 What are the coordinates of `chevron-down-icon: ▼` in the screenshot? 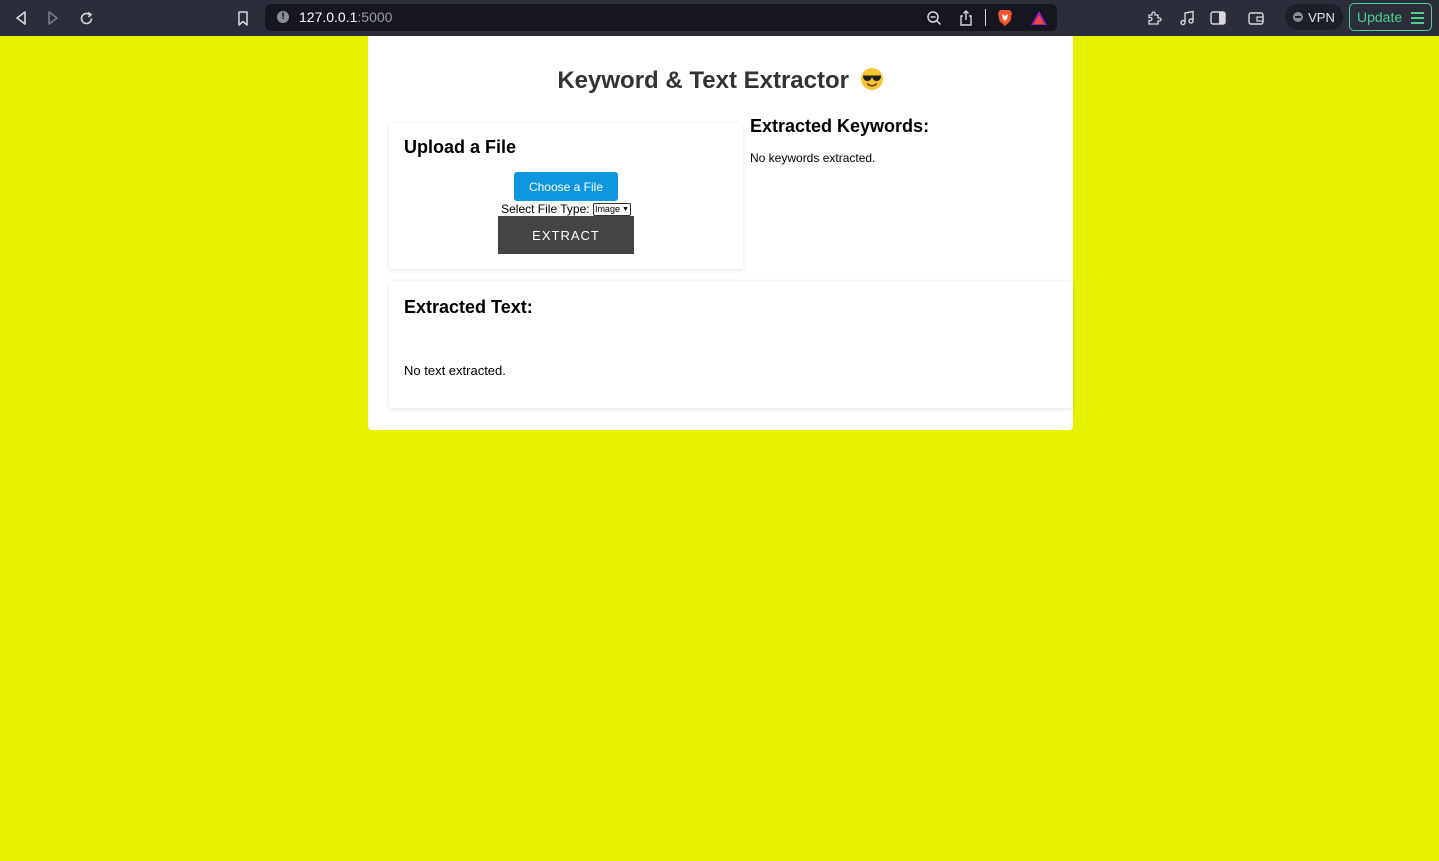 It's located at (625, 210).